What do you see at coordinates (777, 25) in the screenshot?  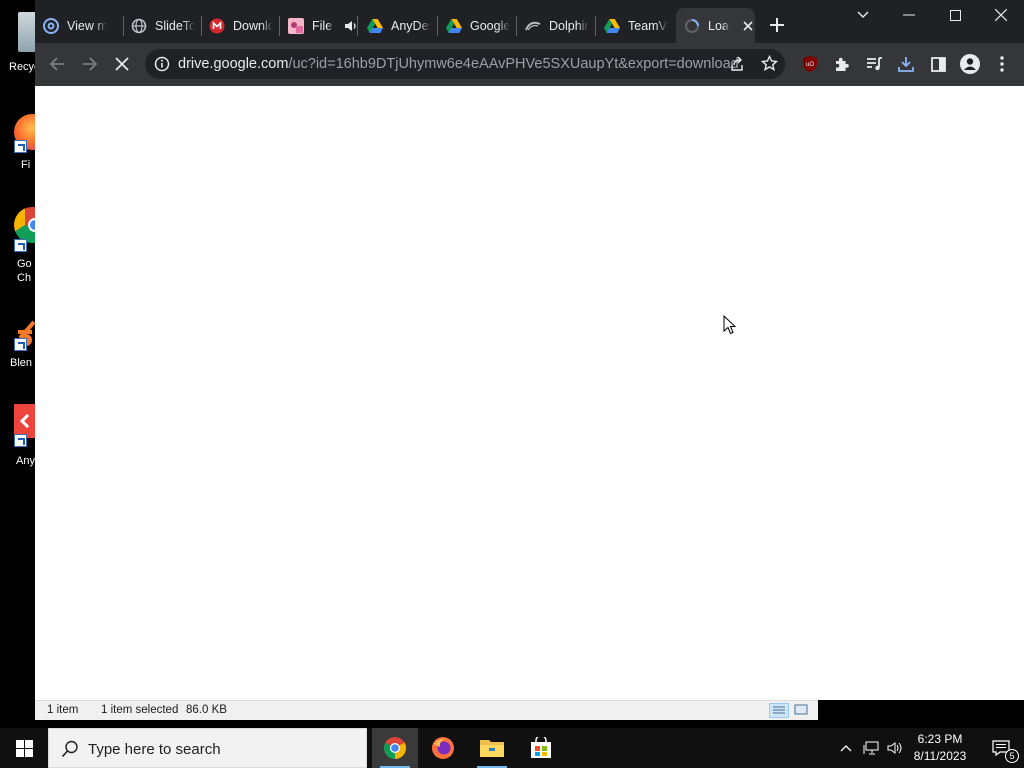 I see `new-tab-button` at bounding box center [777, 25].